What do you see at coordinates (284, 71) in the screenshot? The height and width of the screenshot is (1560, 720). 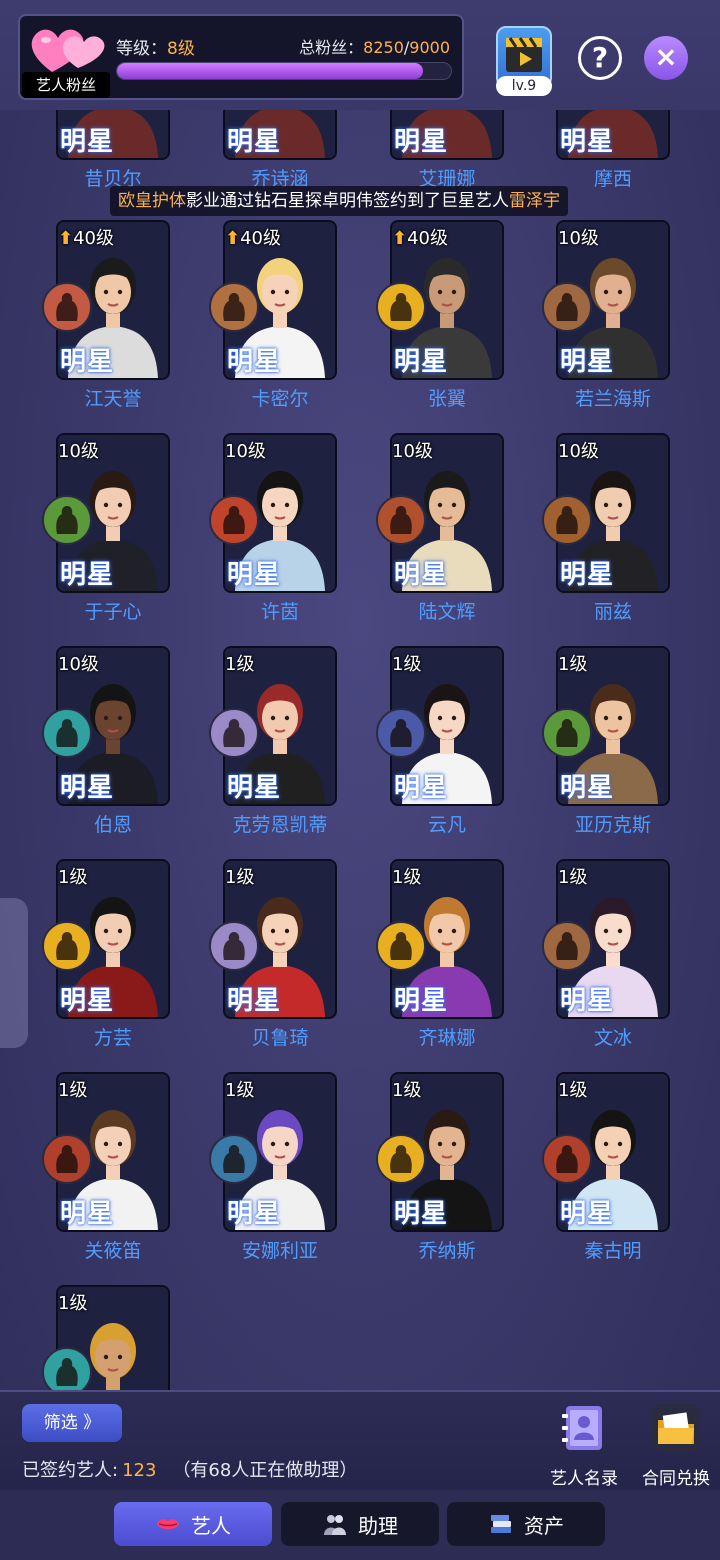 I see `fans-progress-bar` at bounding box center [284, 71].